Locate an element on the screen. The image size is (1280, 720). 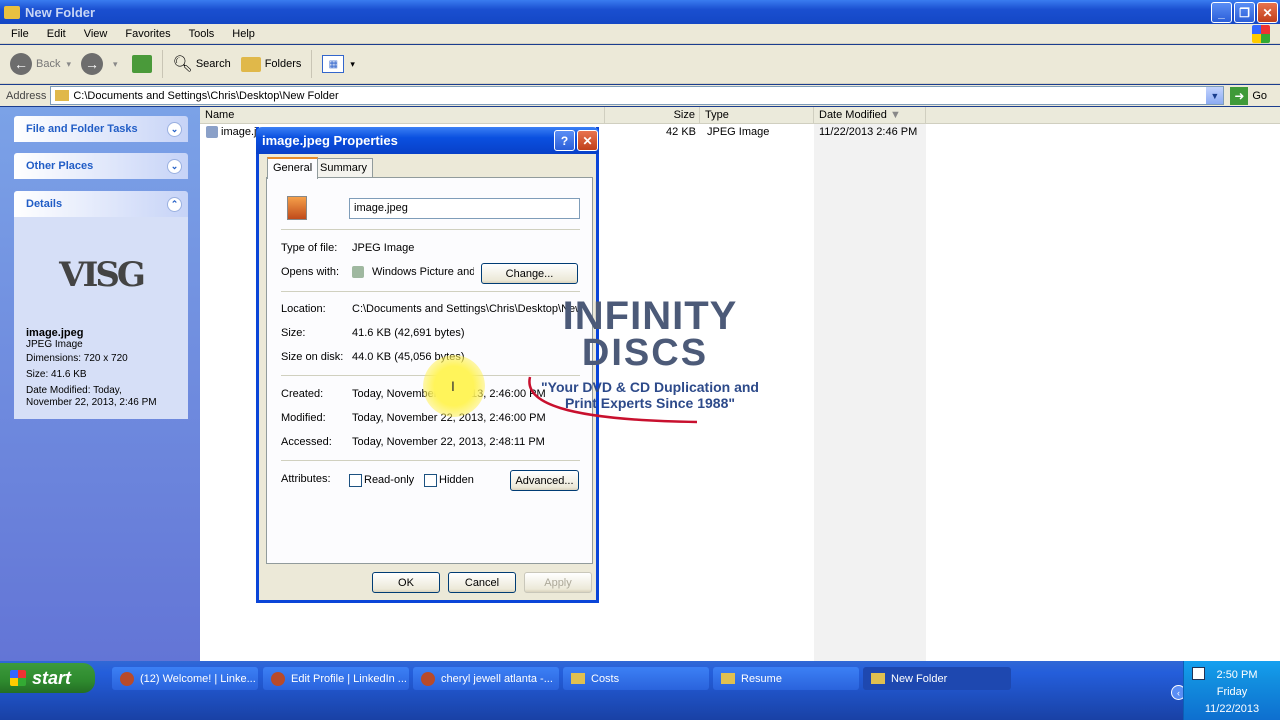
panel-title: Other Places is located at coordinates (60, 166).